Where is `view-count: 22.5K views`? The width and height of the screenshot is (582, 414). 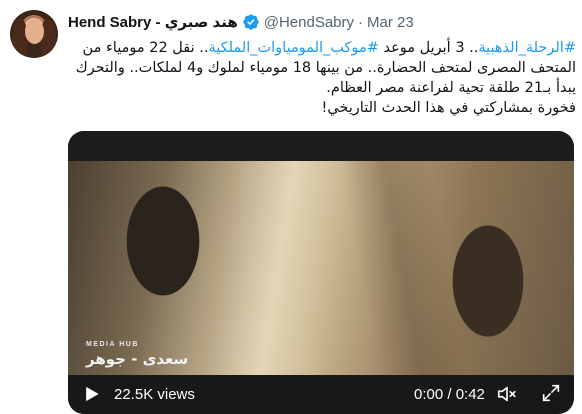 view-count: 22.5K views is located at coordinates (154, 394).